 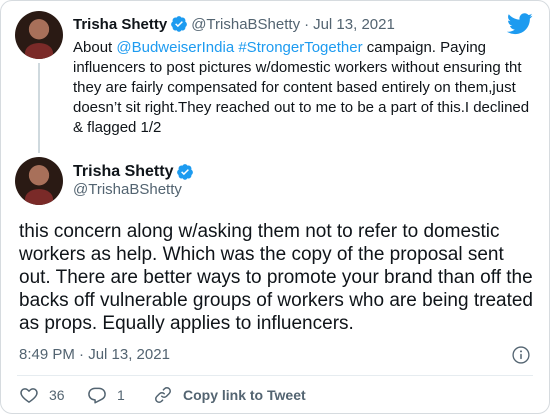 I want to click on tweet2-header: Trisha Shetty, so click(x=135, y=172).